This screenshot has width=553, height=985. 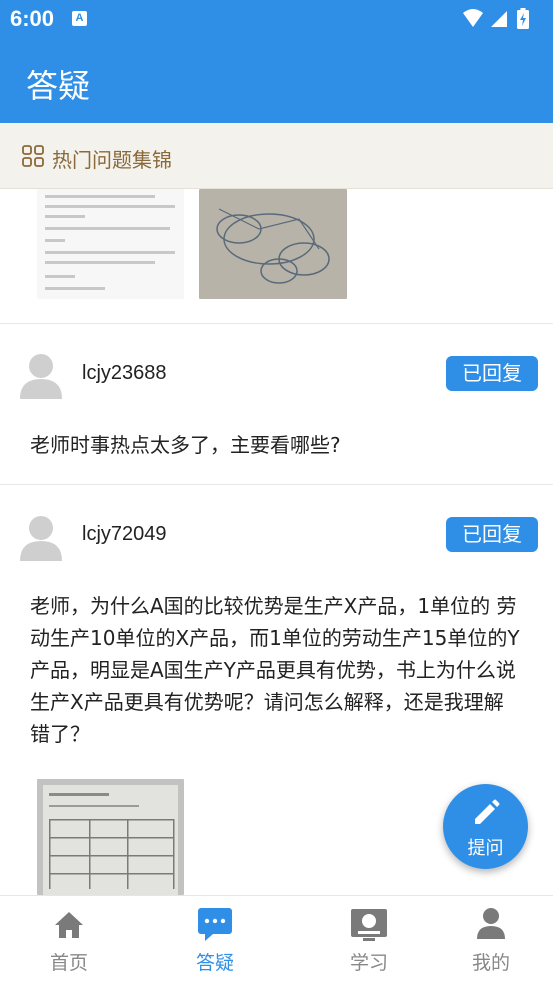 What do you see at coordinates (490, 963) in the screenshot?
I see `nav-label: 我的` at bounding box center [490, 963].